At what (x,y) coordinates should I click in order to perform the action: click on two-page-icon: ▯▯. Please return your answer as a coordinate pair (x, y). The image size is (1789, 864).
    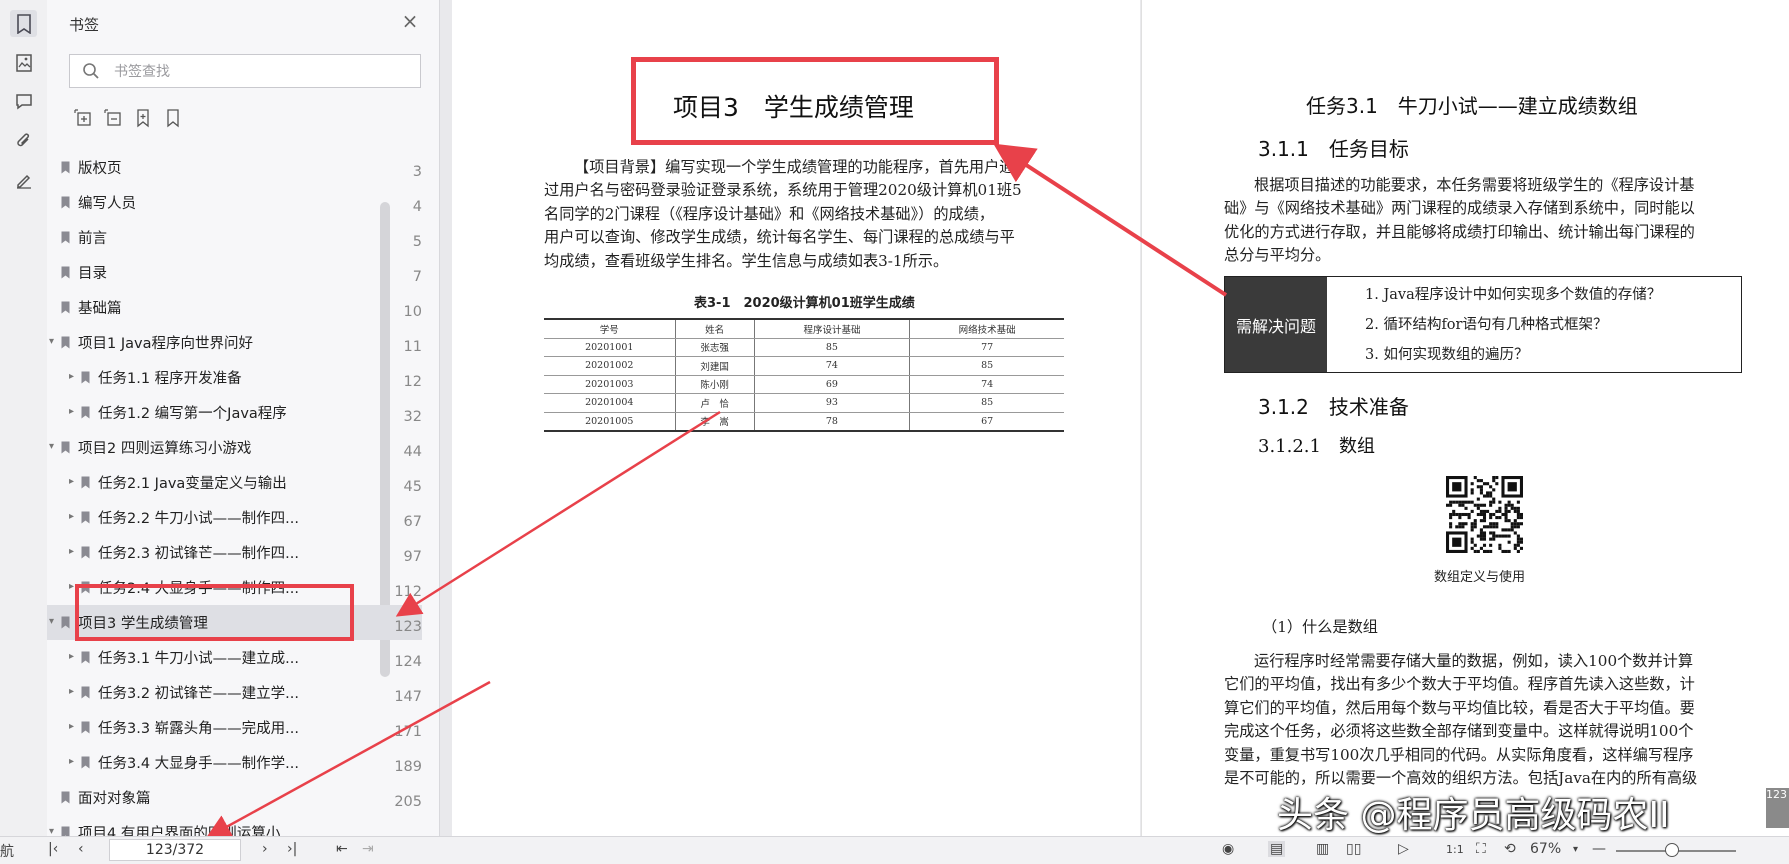
    Looking at the image, I should click on (1353, 849).